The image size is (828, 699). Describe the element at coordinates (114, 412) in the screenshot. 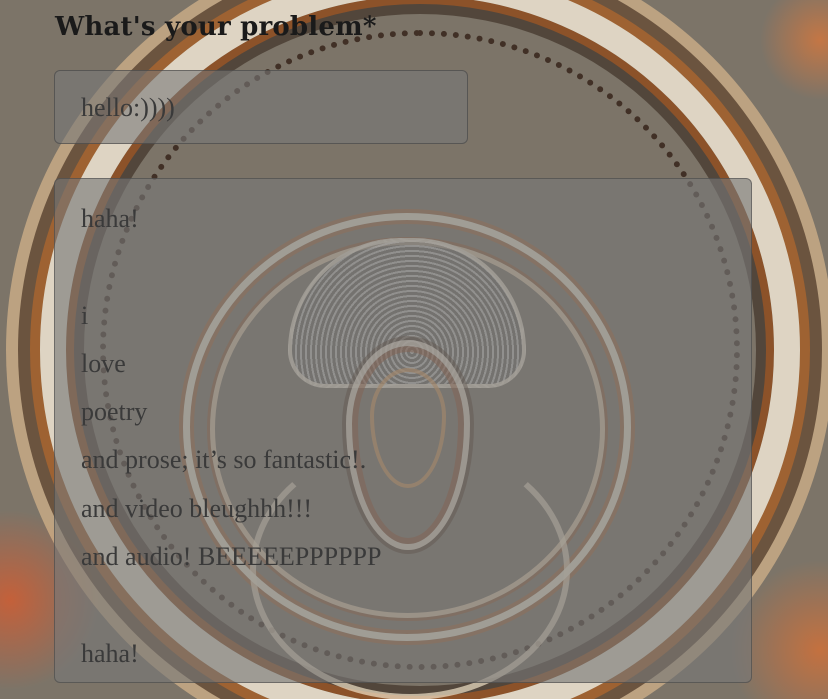

I see `textarea-line: poetry` at that location.